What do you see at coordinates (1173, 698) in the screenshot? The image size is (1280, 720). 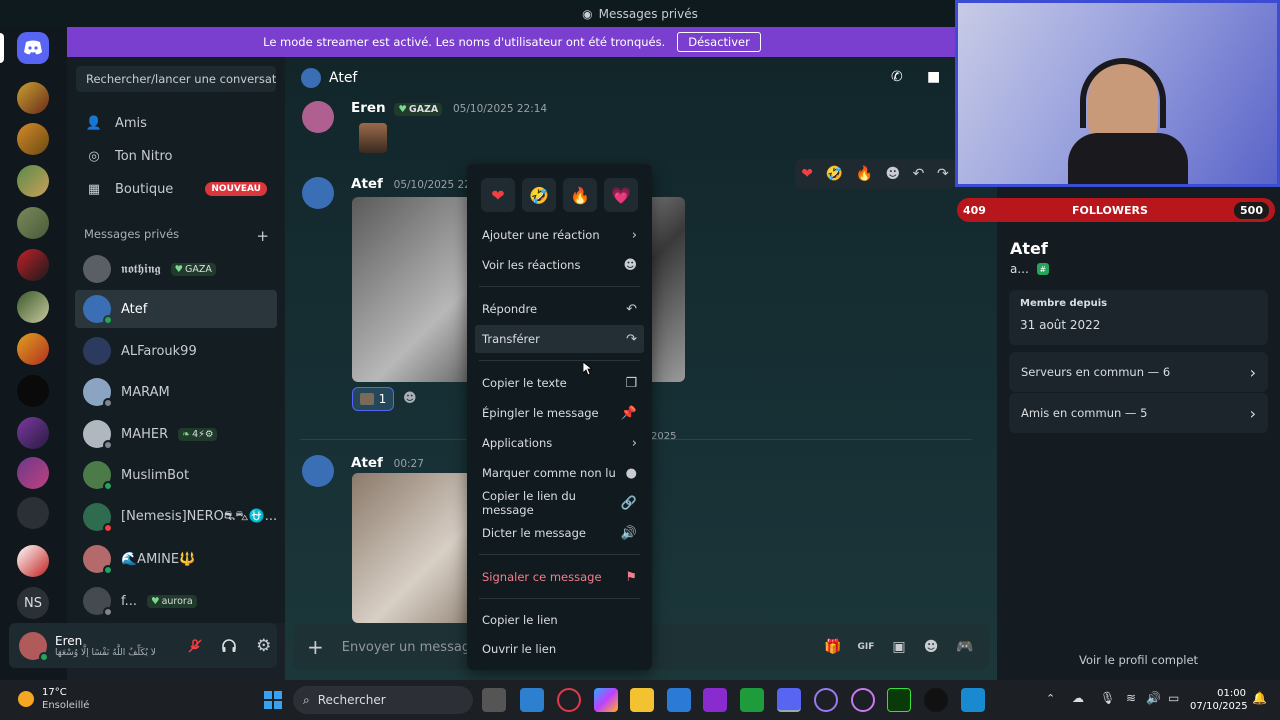 I see `battery-icon: ▭` at bounding box center [1173, 698].